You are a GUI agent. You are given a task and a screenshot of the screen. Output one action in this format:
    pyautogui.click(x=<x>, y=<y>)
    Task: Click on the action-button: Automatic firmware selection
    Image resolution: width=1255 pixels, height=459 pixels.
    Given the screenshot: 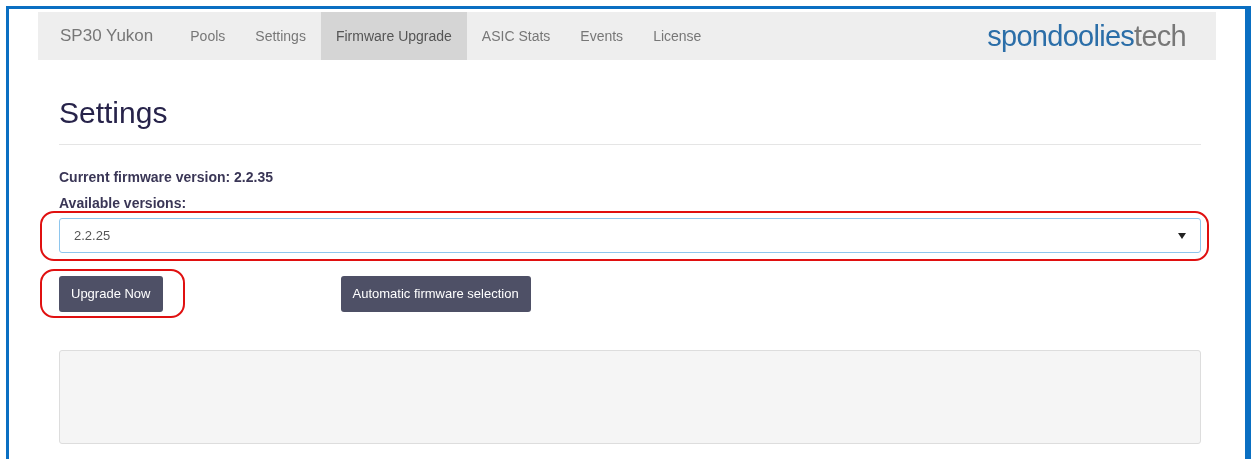 What is the action you would take?
    pyautogui.click(x=435, y=294)
    